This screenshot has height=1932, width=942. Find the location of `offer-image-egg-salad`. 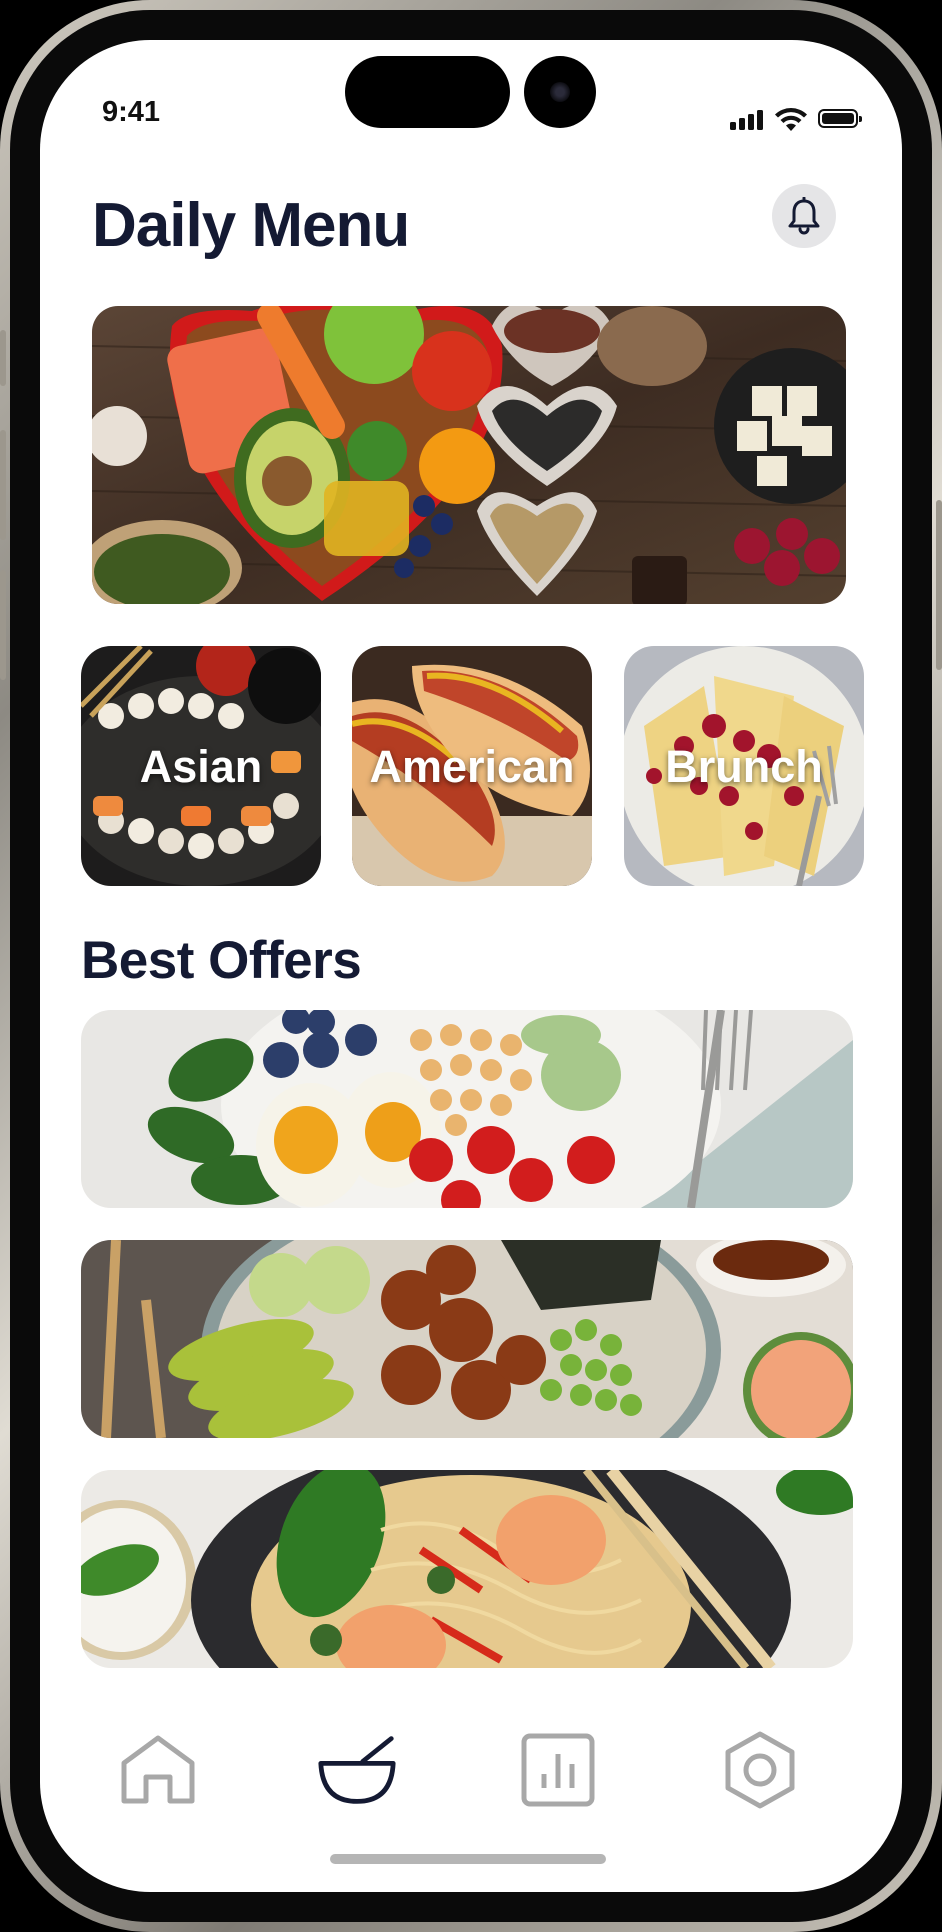

offer-image-egg-salad is located at coordinates (467, 1109).